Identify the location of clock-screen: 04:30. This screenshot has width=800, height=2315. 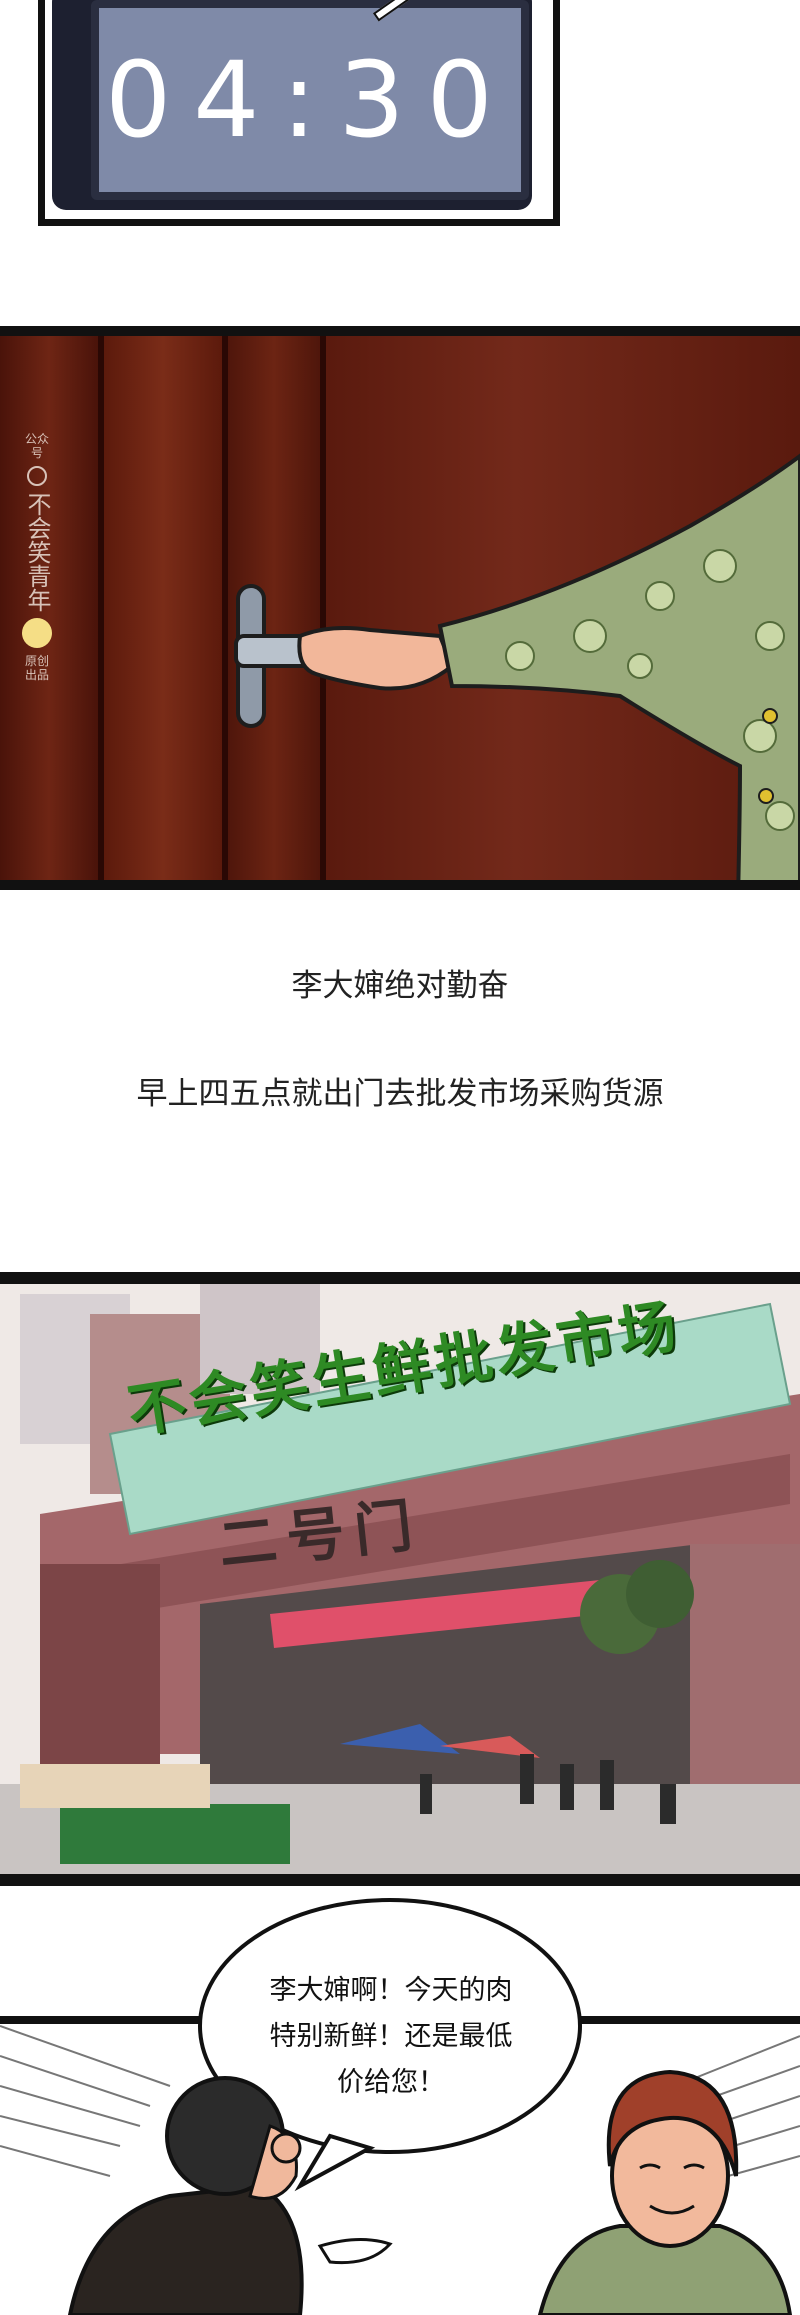
(310, 100).